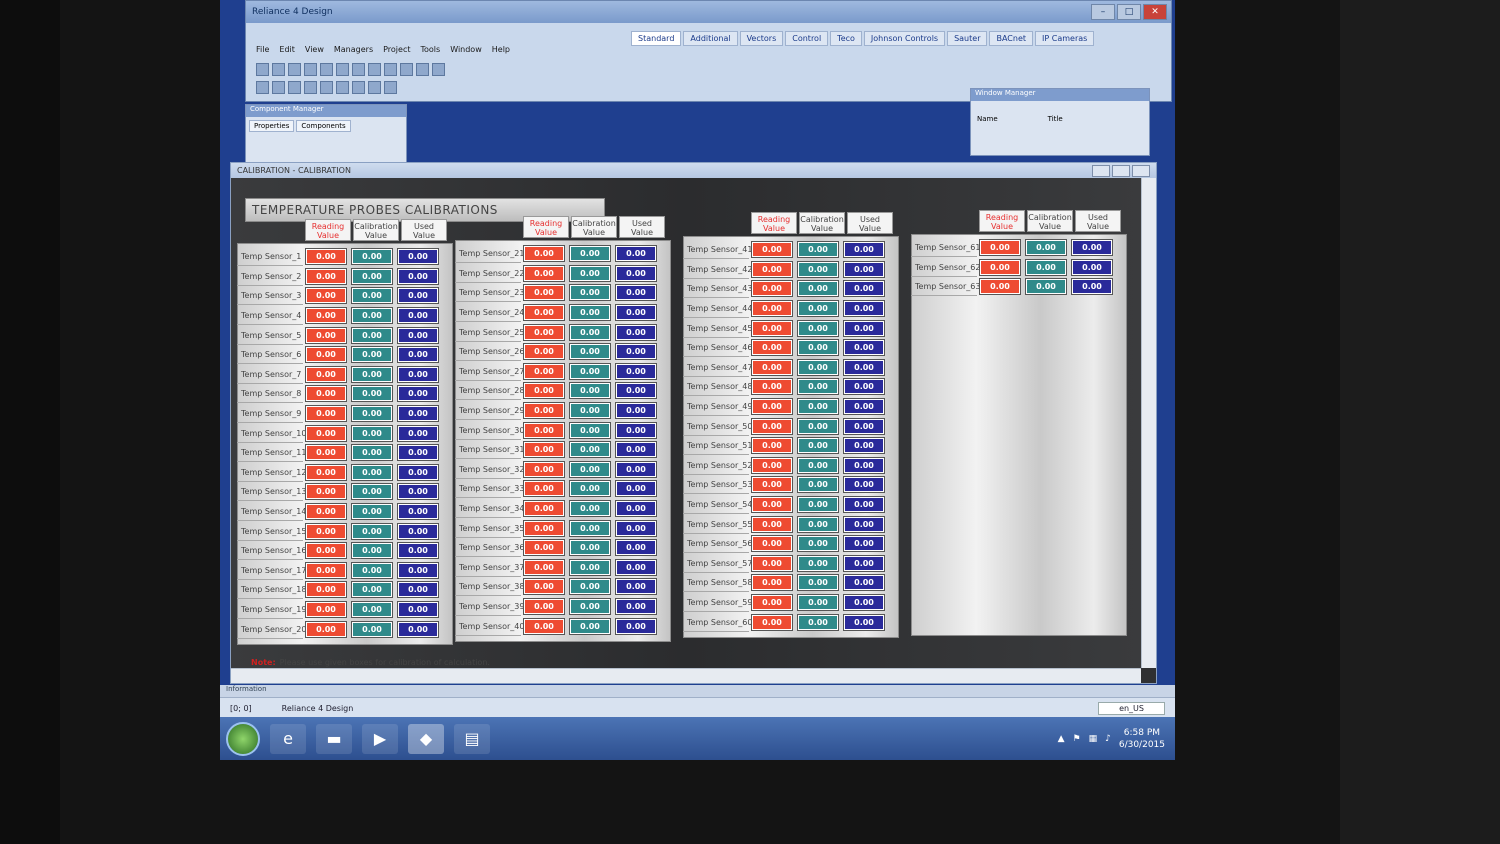 The height and width of the screenshot is (844, 1500). Describe the element at coordinates (287, 49) in the screenshot. I see `menu-edit: Edit` at that location.